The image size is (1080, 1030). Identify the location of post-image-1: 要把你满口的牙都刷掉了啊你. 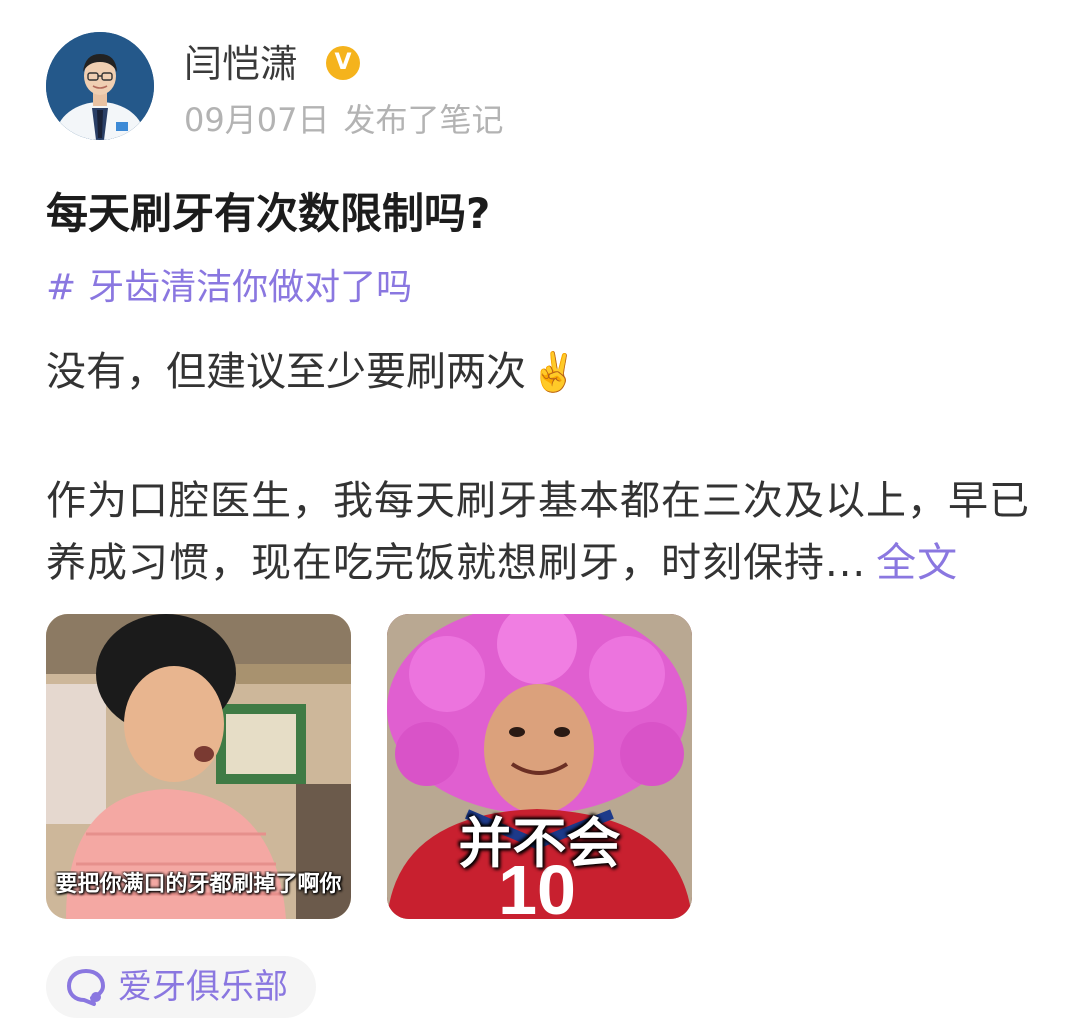
(198, 766).